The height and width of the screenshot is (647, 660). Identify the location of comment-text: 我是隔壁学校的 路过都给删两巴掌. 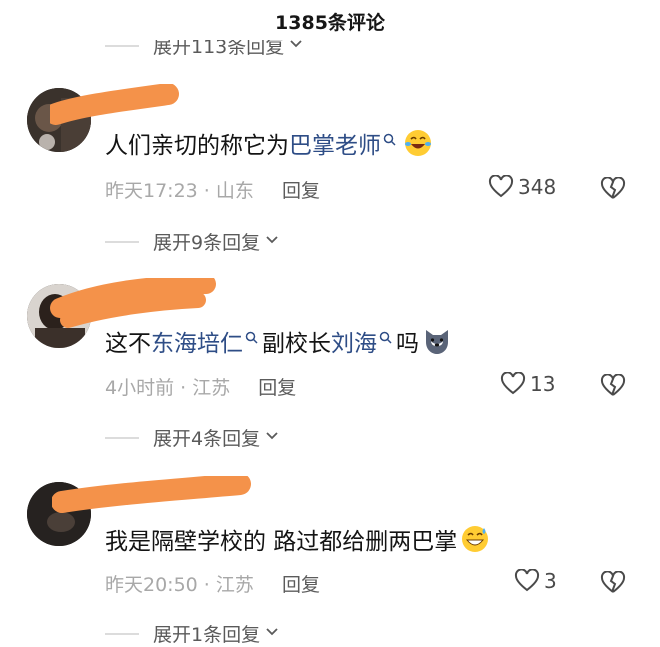
(297, 539).